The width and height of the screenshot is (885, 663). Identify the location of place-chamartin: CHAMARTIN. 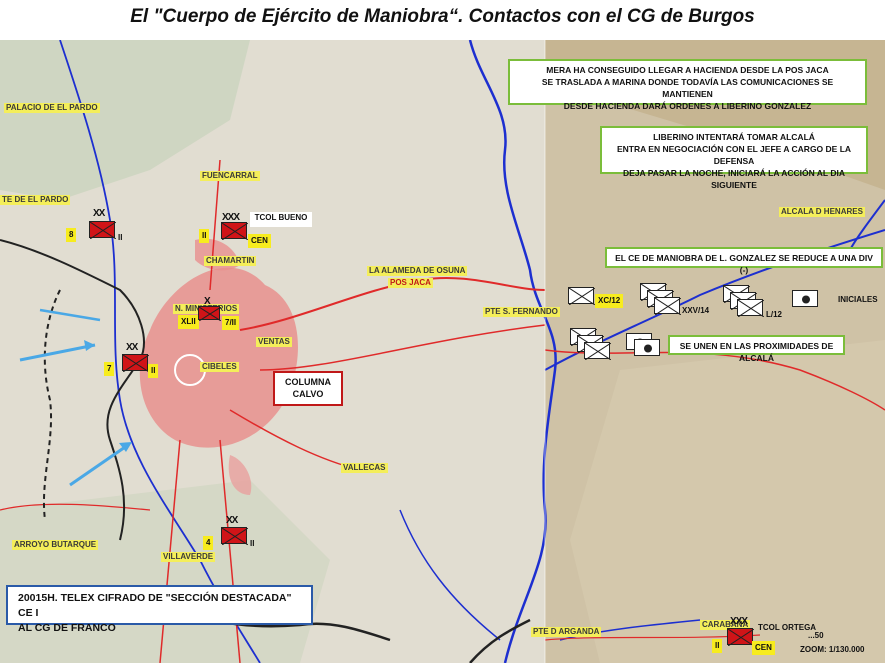
(230, 261).